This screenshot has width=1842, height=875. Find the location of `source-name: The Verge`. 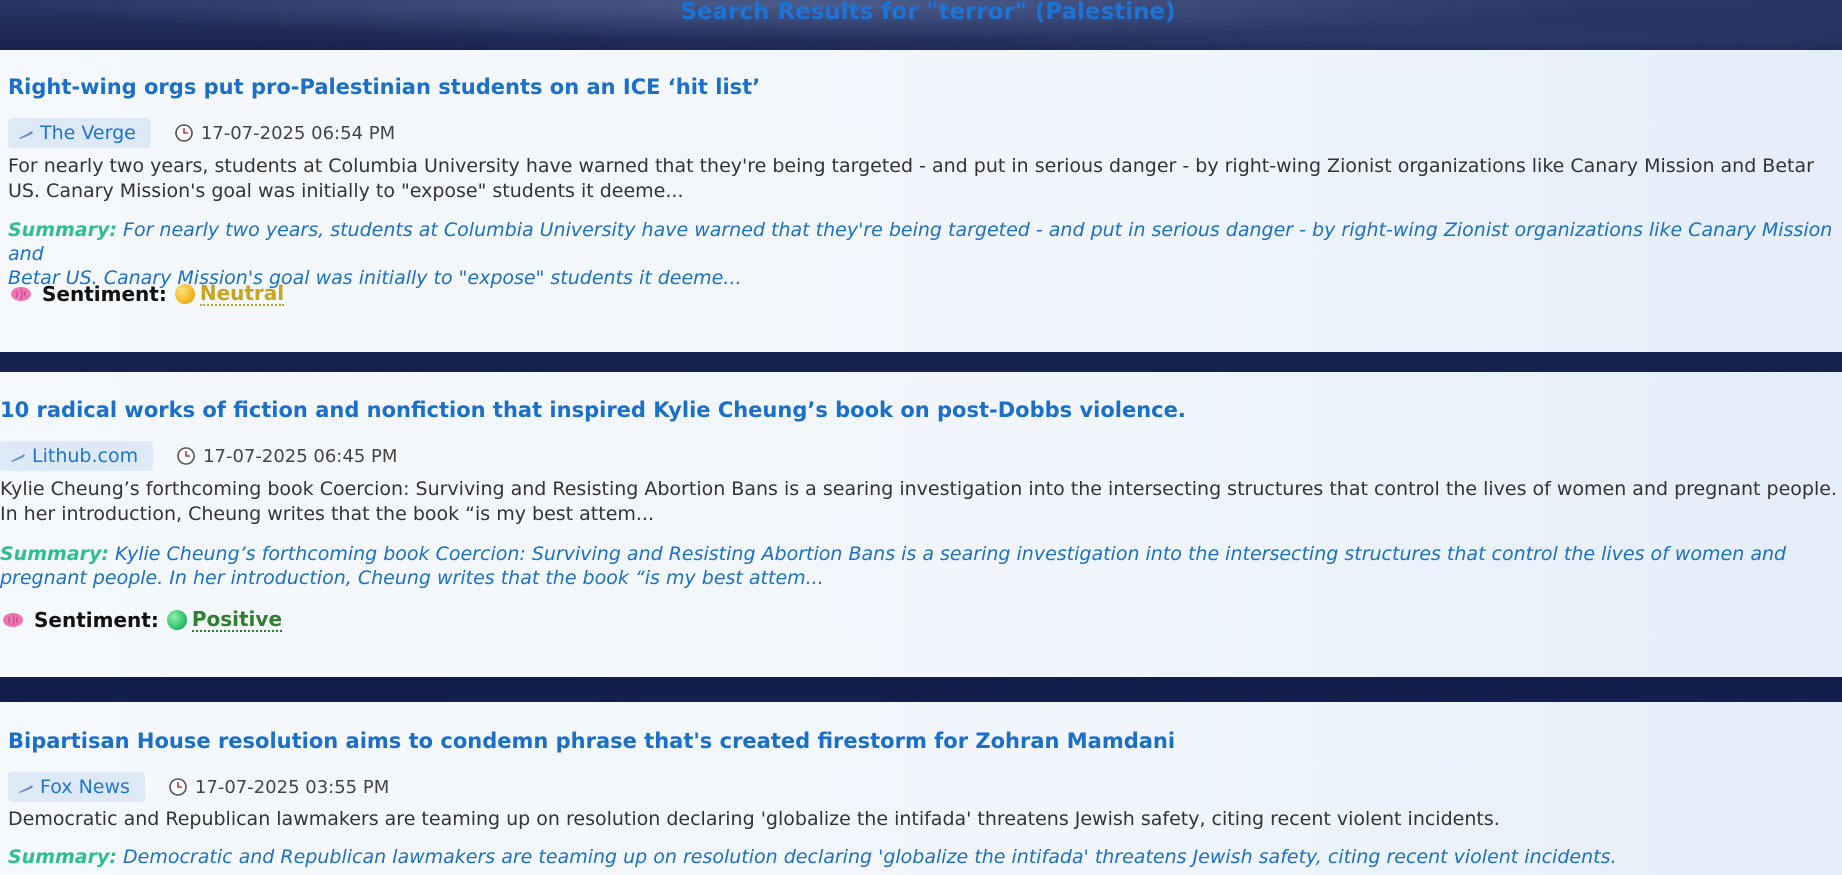

source-name: The Verge is located at coordinates (88, 133).